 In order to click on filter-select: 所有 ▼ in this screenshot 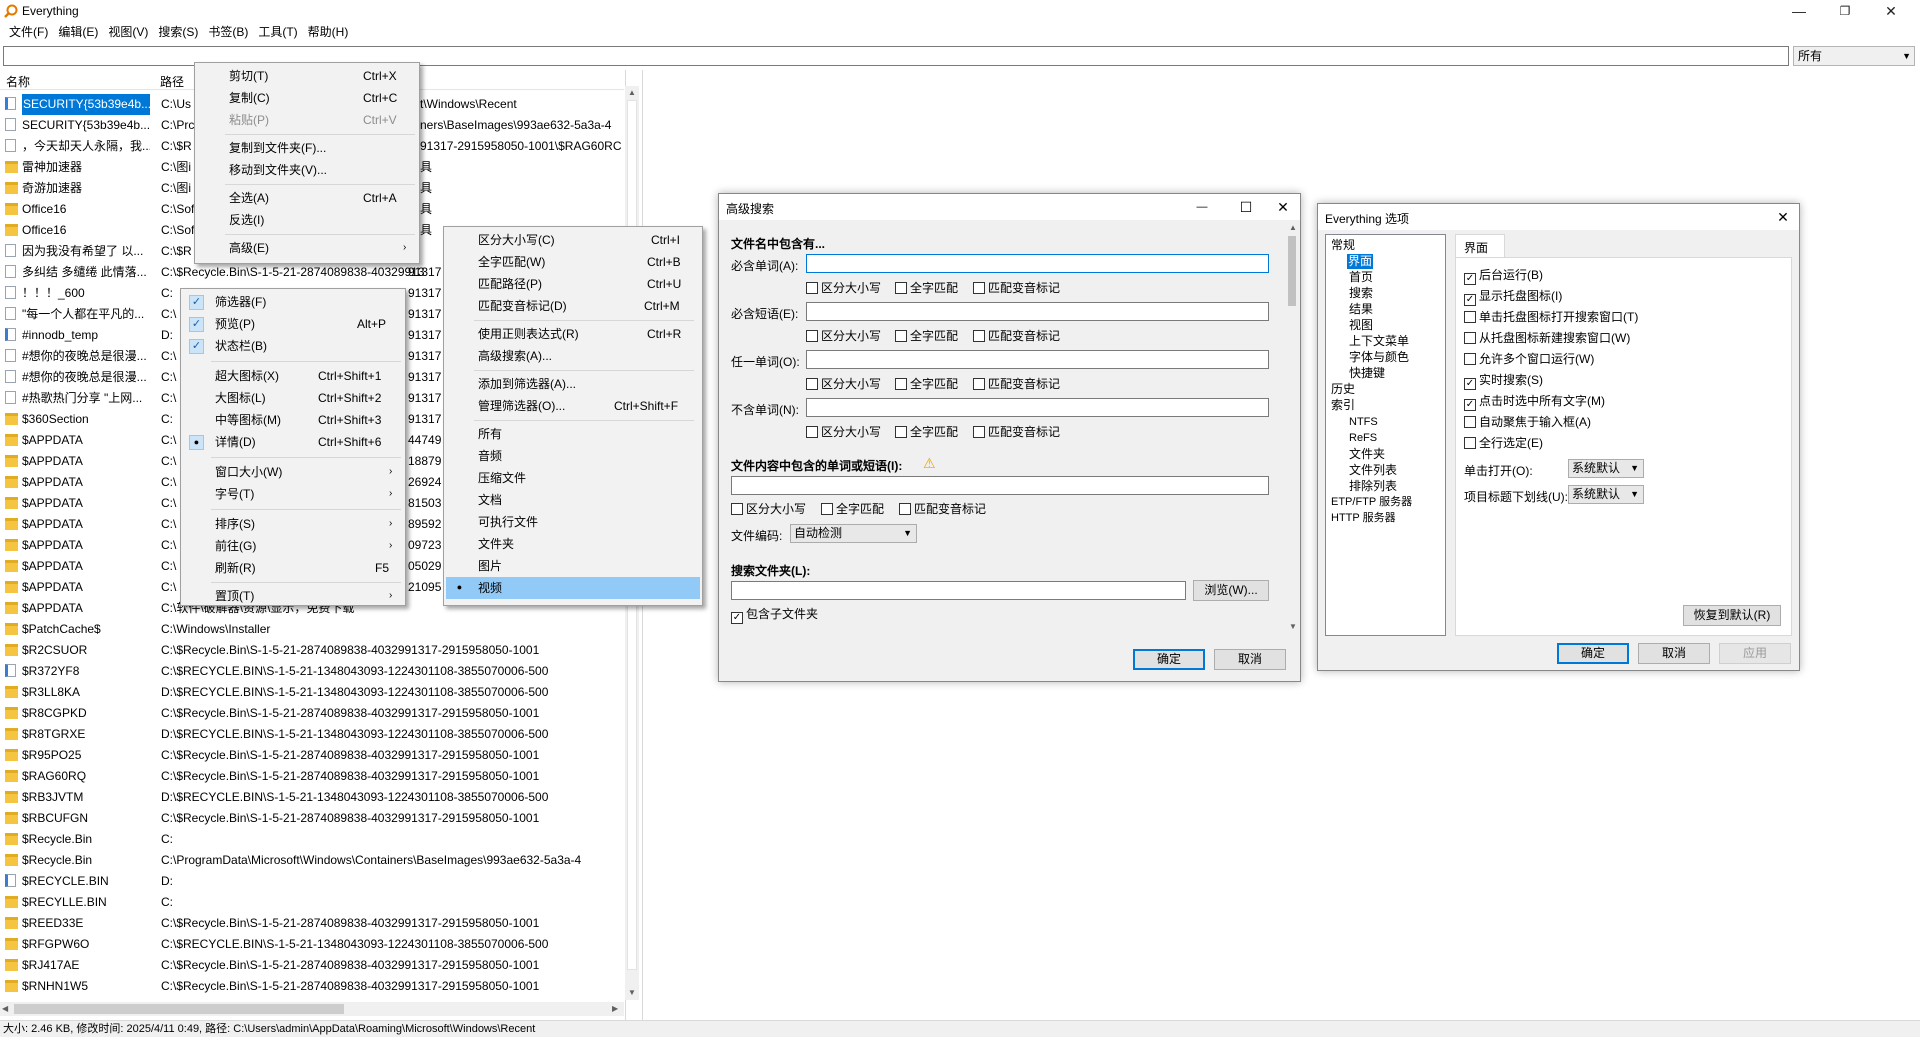, I will do `click(1854, 56)`.